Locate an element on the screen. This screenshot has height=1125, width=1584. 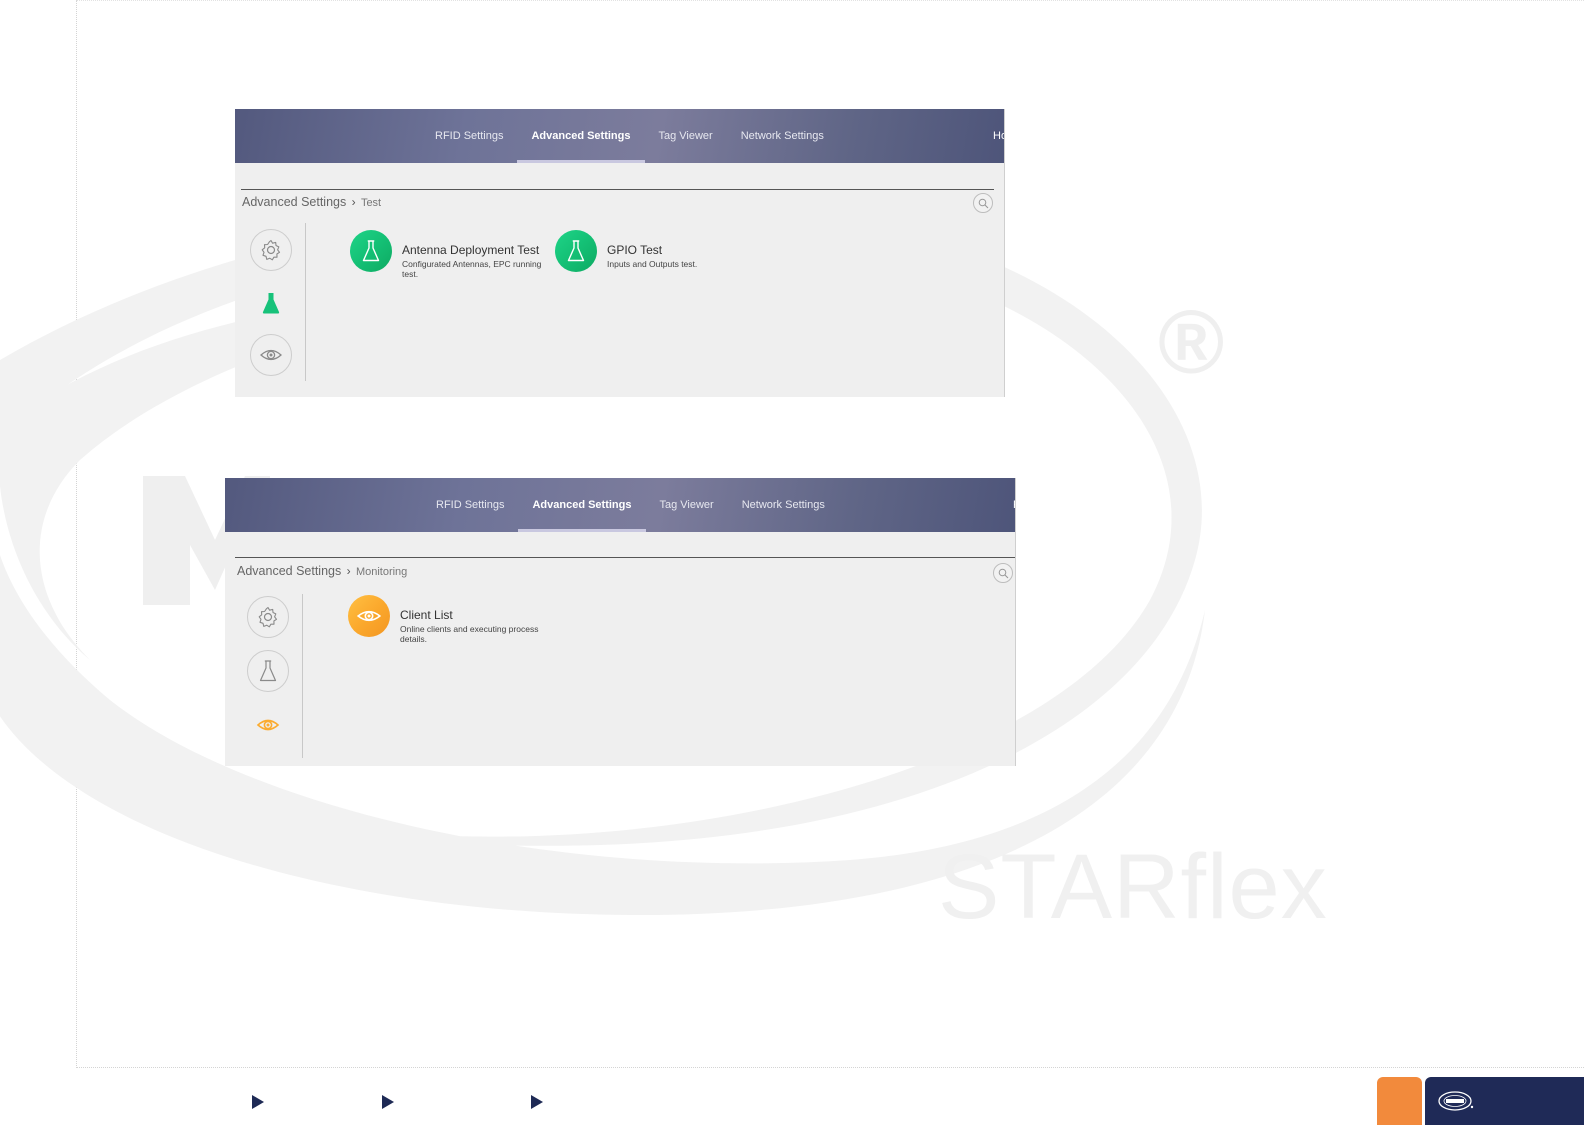
tile-title: Antenna Deployment Test is located at coordinates (471, 250).